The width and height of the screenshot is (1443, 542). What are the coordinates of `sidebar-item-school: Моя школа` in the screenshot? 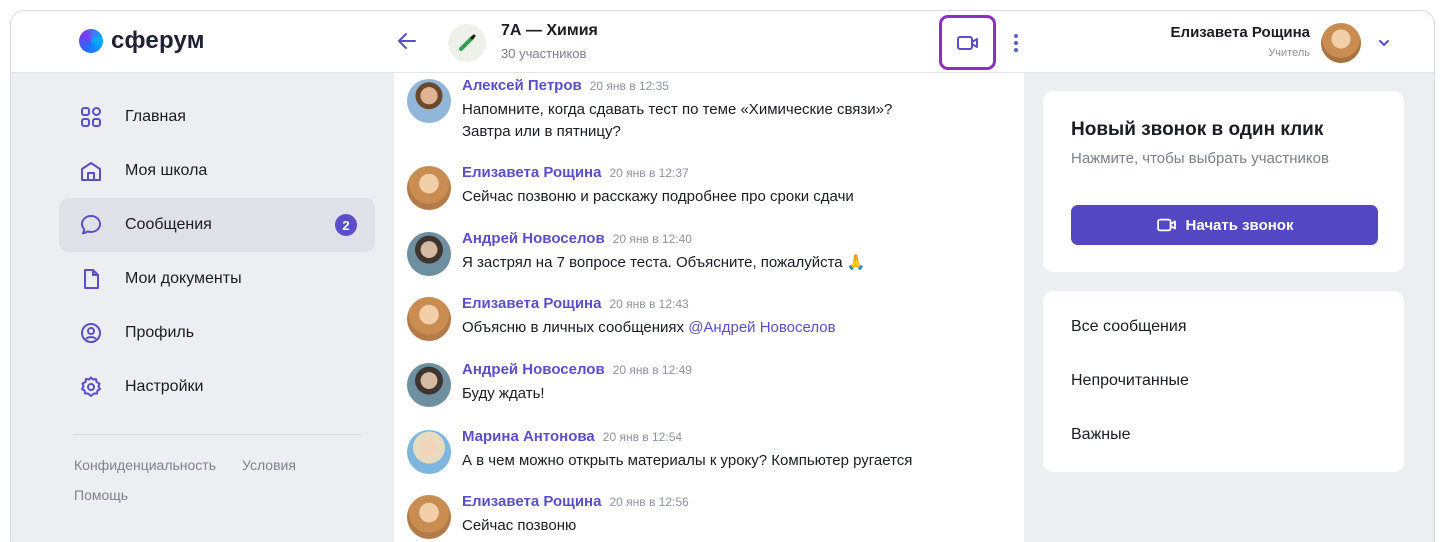 It's located at (217, 171).